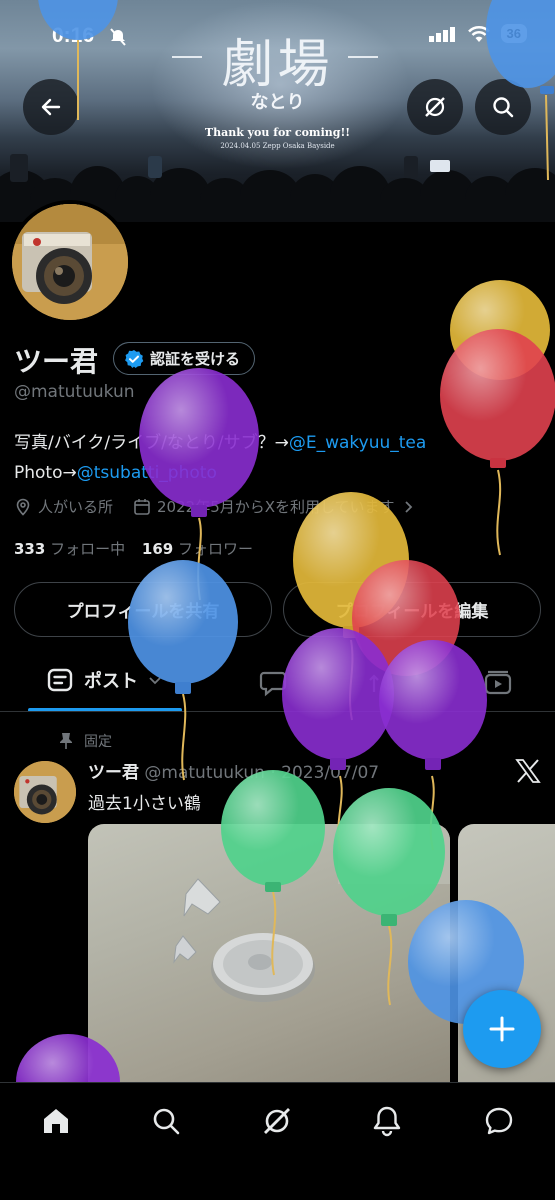 The height and width of the screenshot is (1200, 555). What do you see at coordinates (118, 37) in the screenshot?
I see `silent-bell-icon` at bounding box center [118, 37].